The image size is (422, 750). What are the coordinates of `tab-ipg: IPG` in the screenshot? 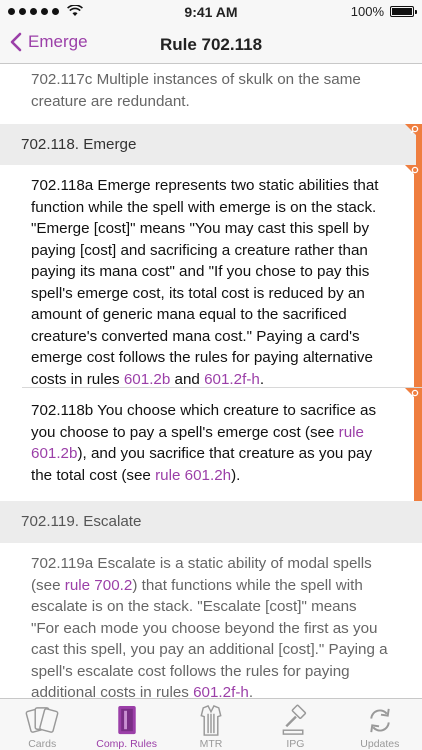 It's located at (295, 724).